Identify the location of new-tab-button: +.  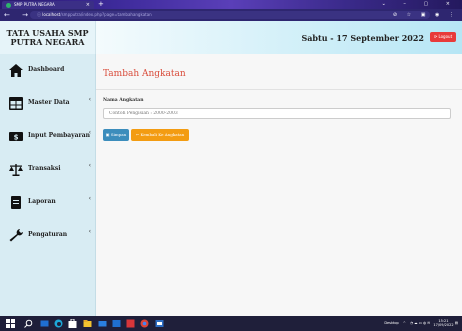
(101, 4).